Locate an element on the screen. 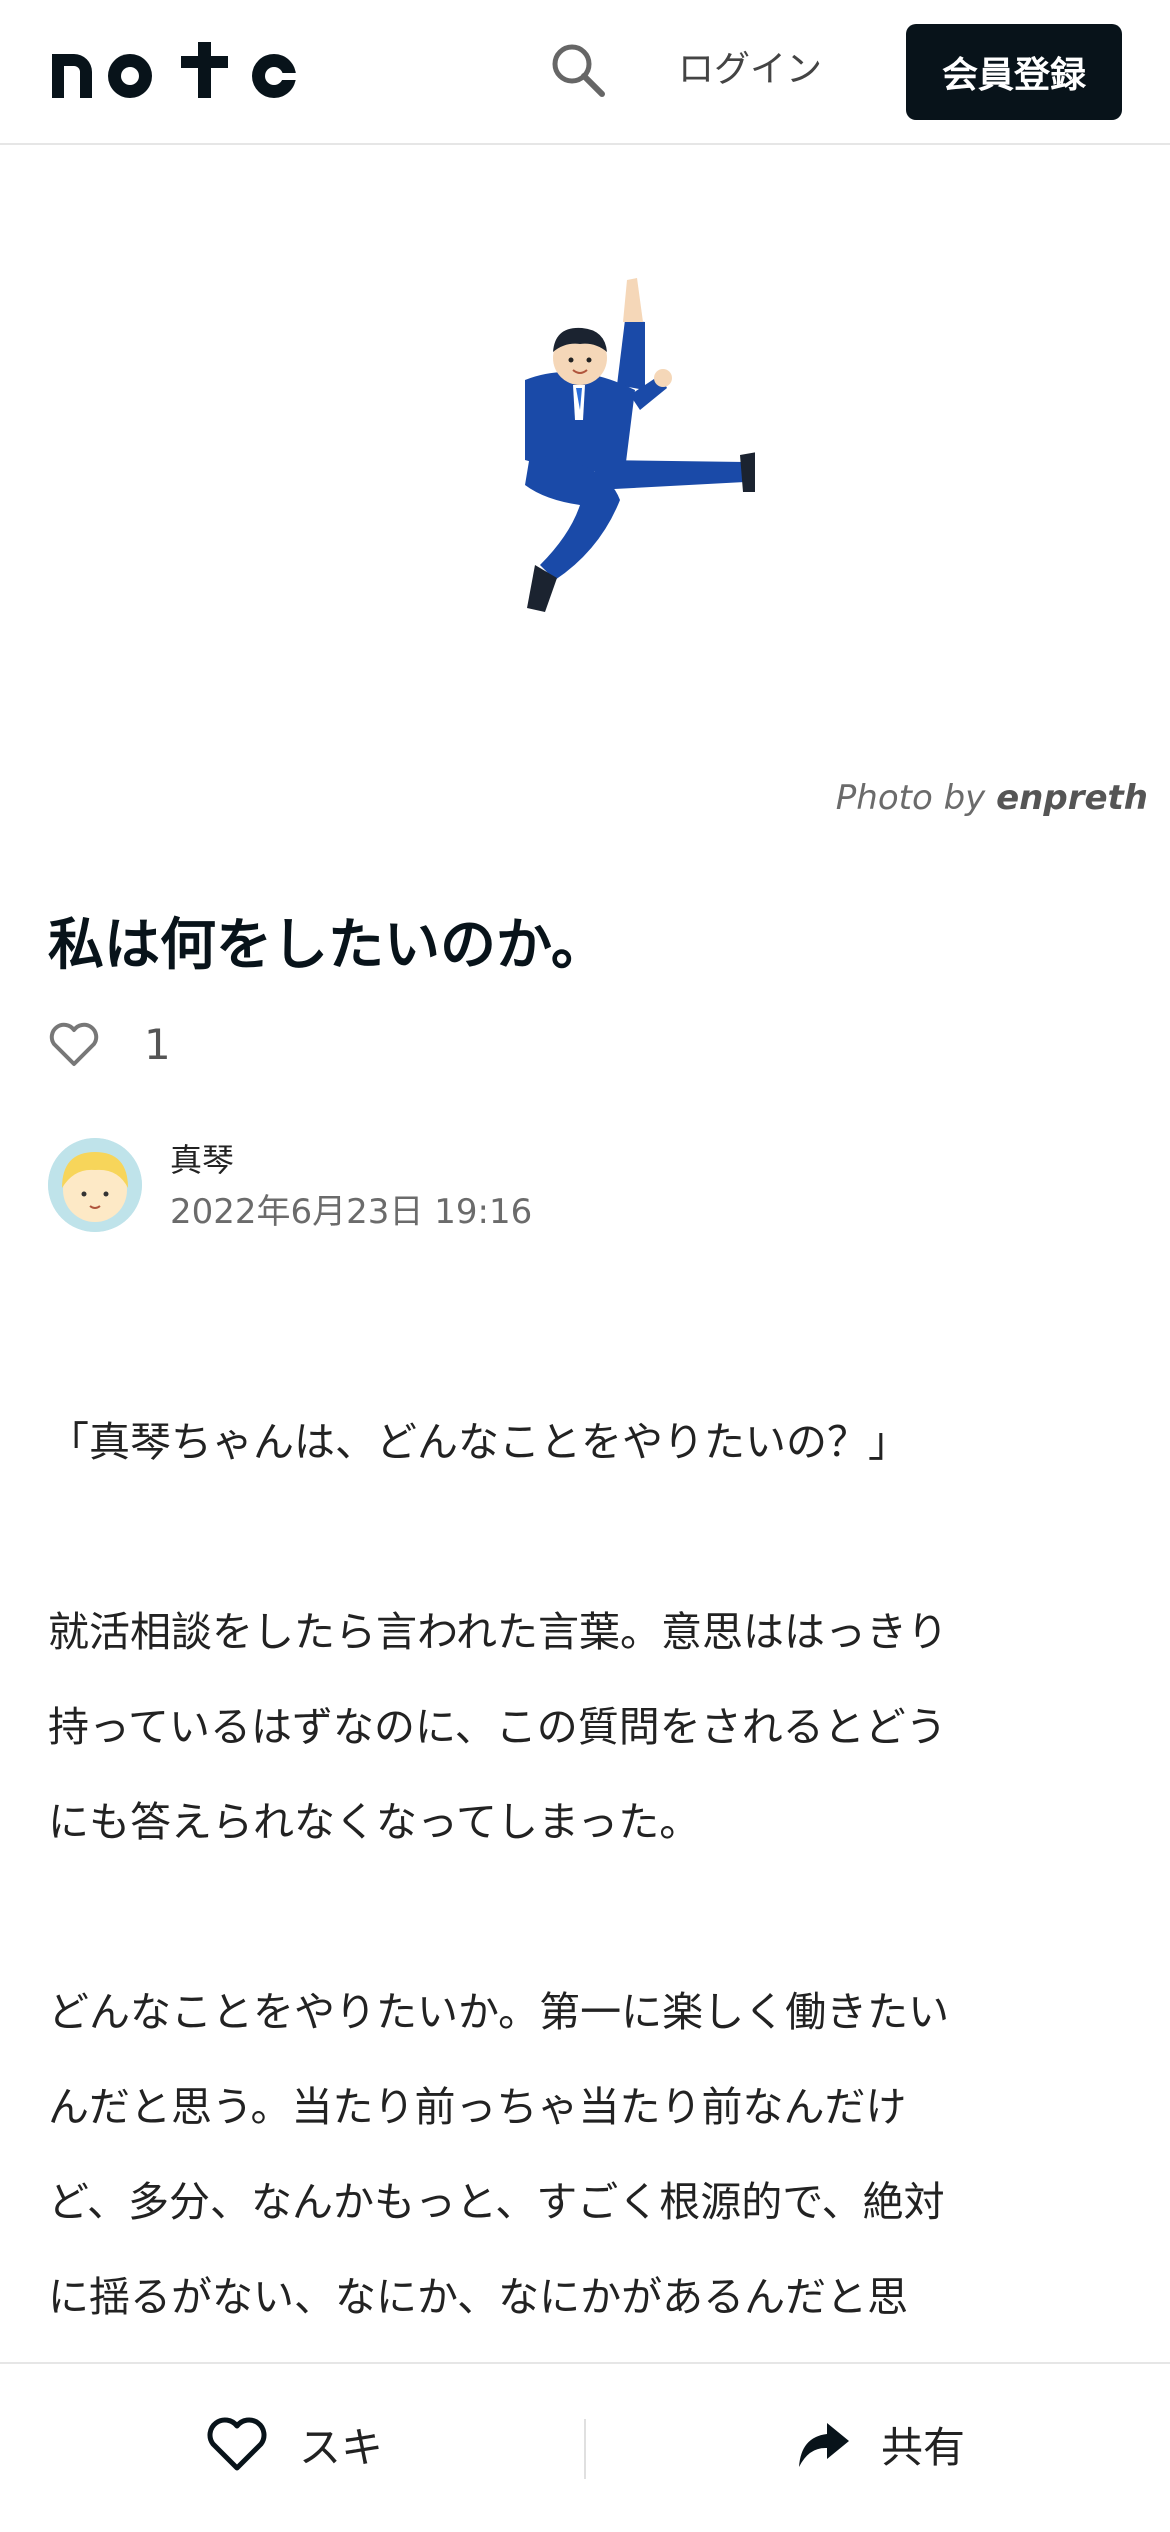  body-line: 就活相談をしたら言われた言葉。意思ははっきり is located at coordinates (498, 1632).